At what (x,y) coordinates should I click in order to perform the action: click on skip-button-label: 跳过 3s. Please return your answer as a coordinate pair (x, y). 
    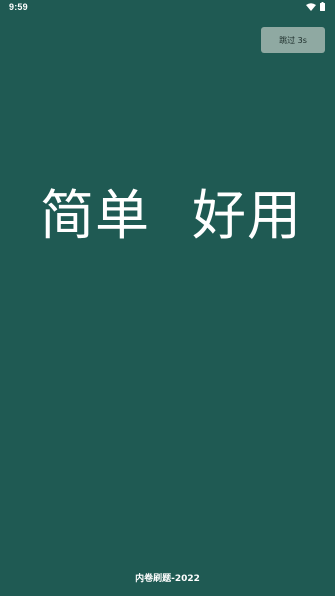
    Looking at the image, I should click on (293, 40).